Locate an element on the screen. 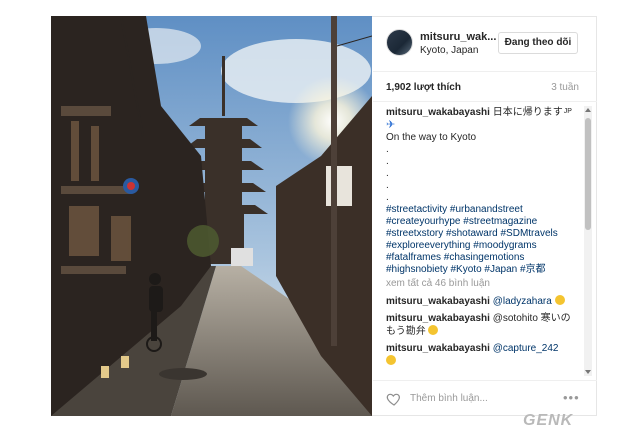  likes-count: 1,902 lượt thích is located at coordinates (423, 87).